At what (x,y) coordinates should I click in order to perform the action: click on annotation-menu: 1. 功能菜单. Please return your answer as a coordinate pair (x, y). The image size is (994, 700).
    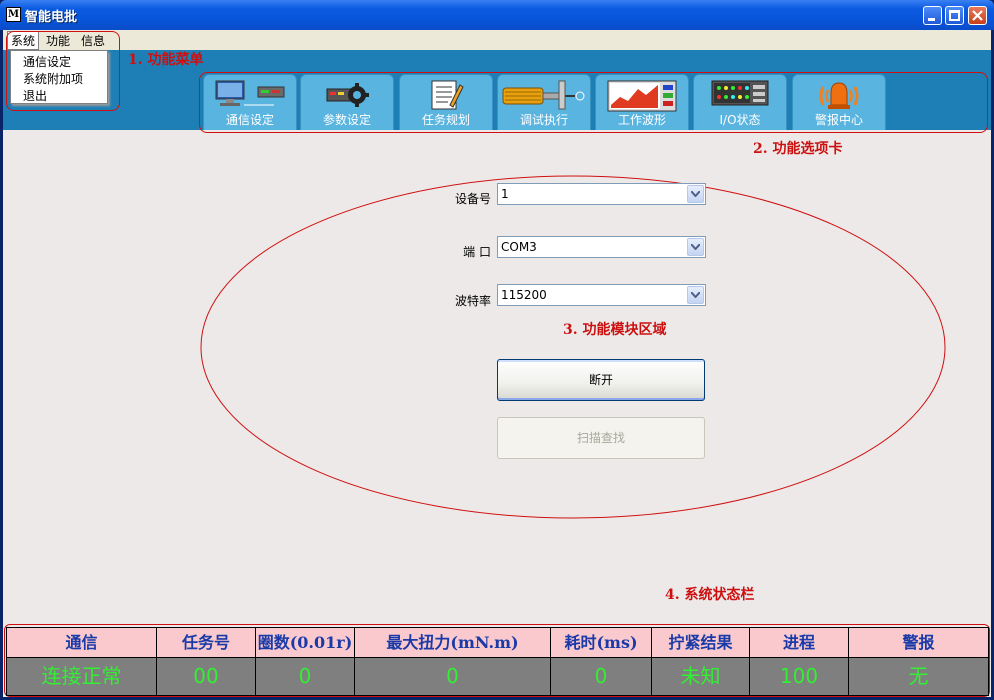
    Looking at the image, I should click on (166, 60).